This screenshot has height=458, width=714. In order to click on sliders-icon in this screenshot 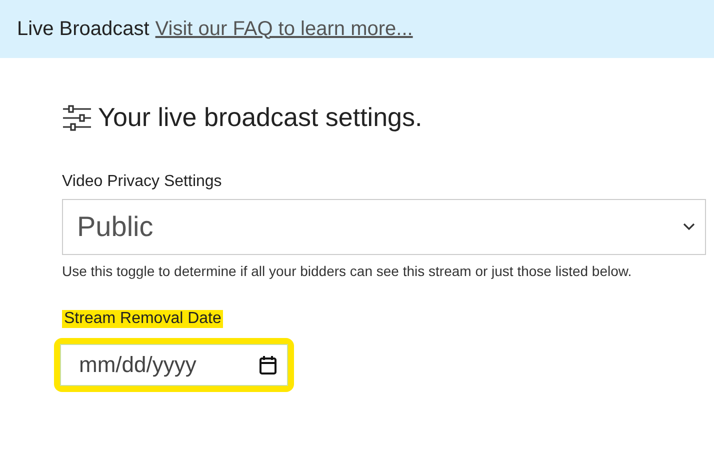, I will do `click(77, 117)`.